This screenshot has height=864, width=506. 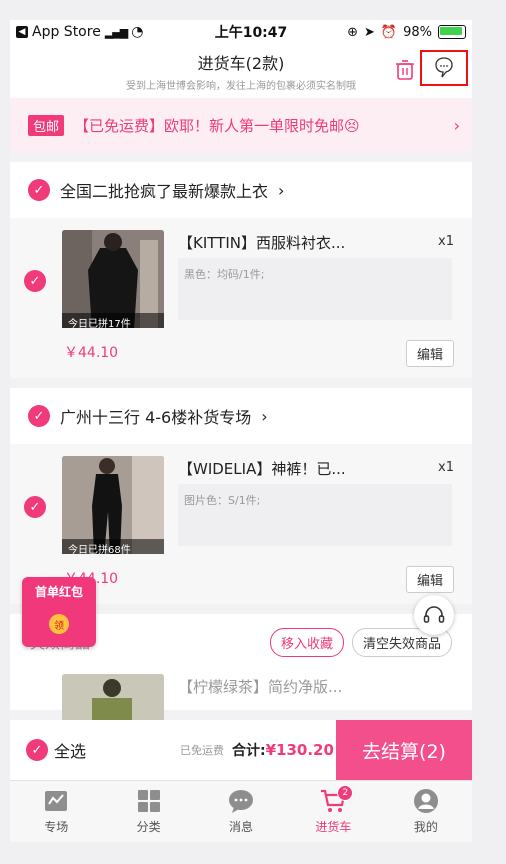 I want to click on tab-label: 进货车, so click(x=333, y=827).